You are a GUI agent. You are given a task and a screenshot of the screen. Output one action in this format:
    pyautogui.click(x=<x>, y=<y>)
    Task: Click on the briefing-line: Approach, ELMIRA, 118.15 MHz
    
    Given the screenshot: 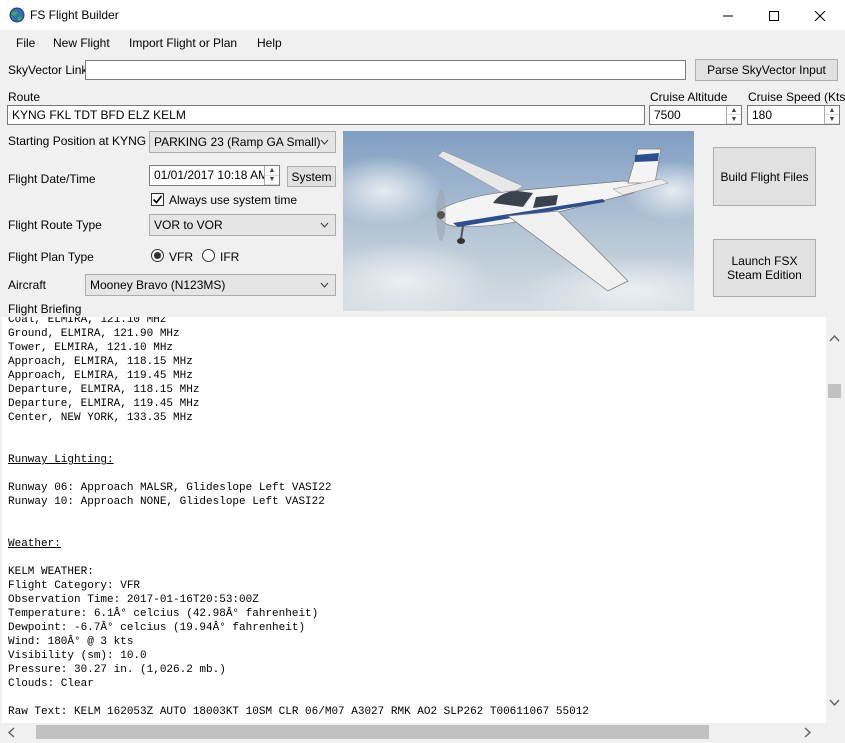 What is the action you would take?
    pyautogui.click(x=100, y=362)
    